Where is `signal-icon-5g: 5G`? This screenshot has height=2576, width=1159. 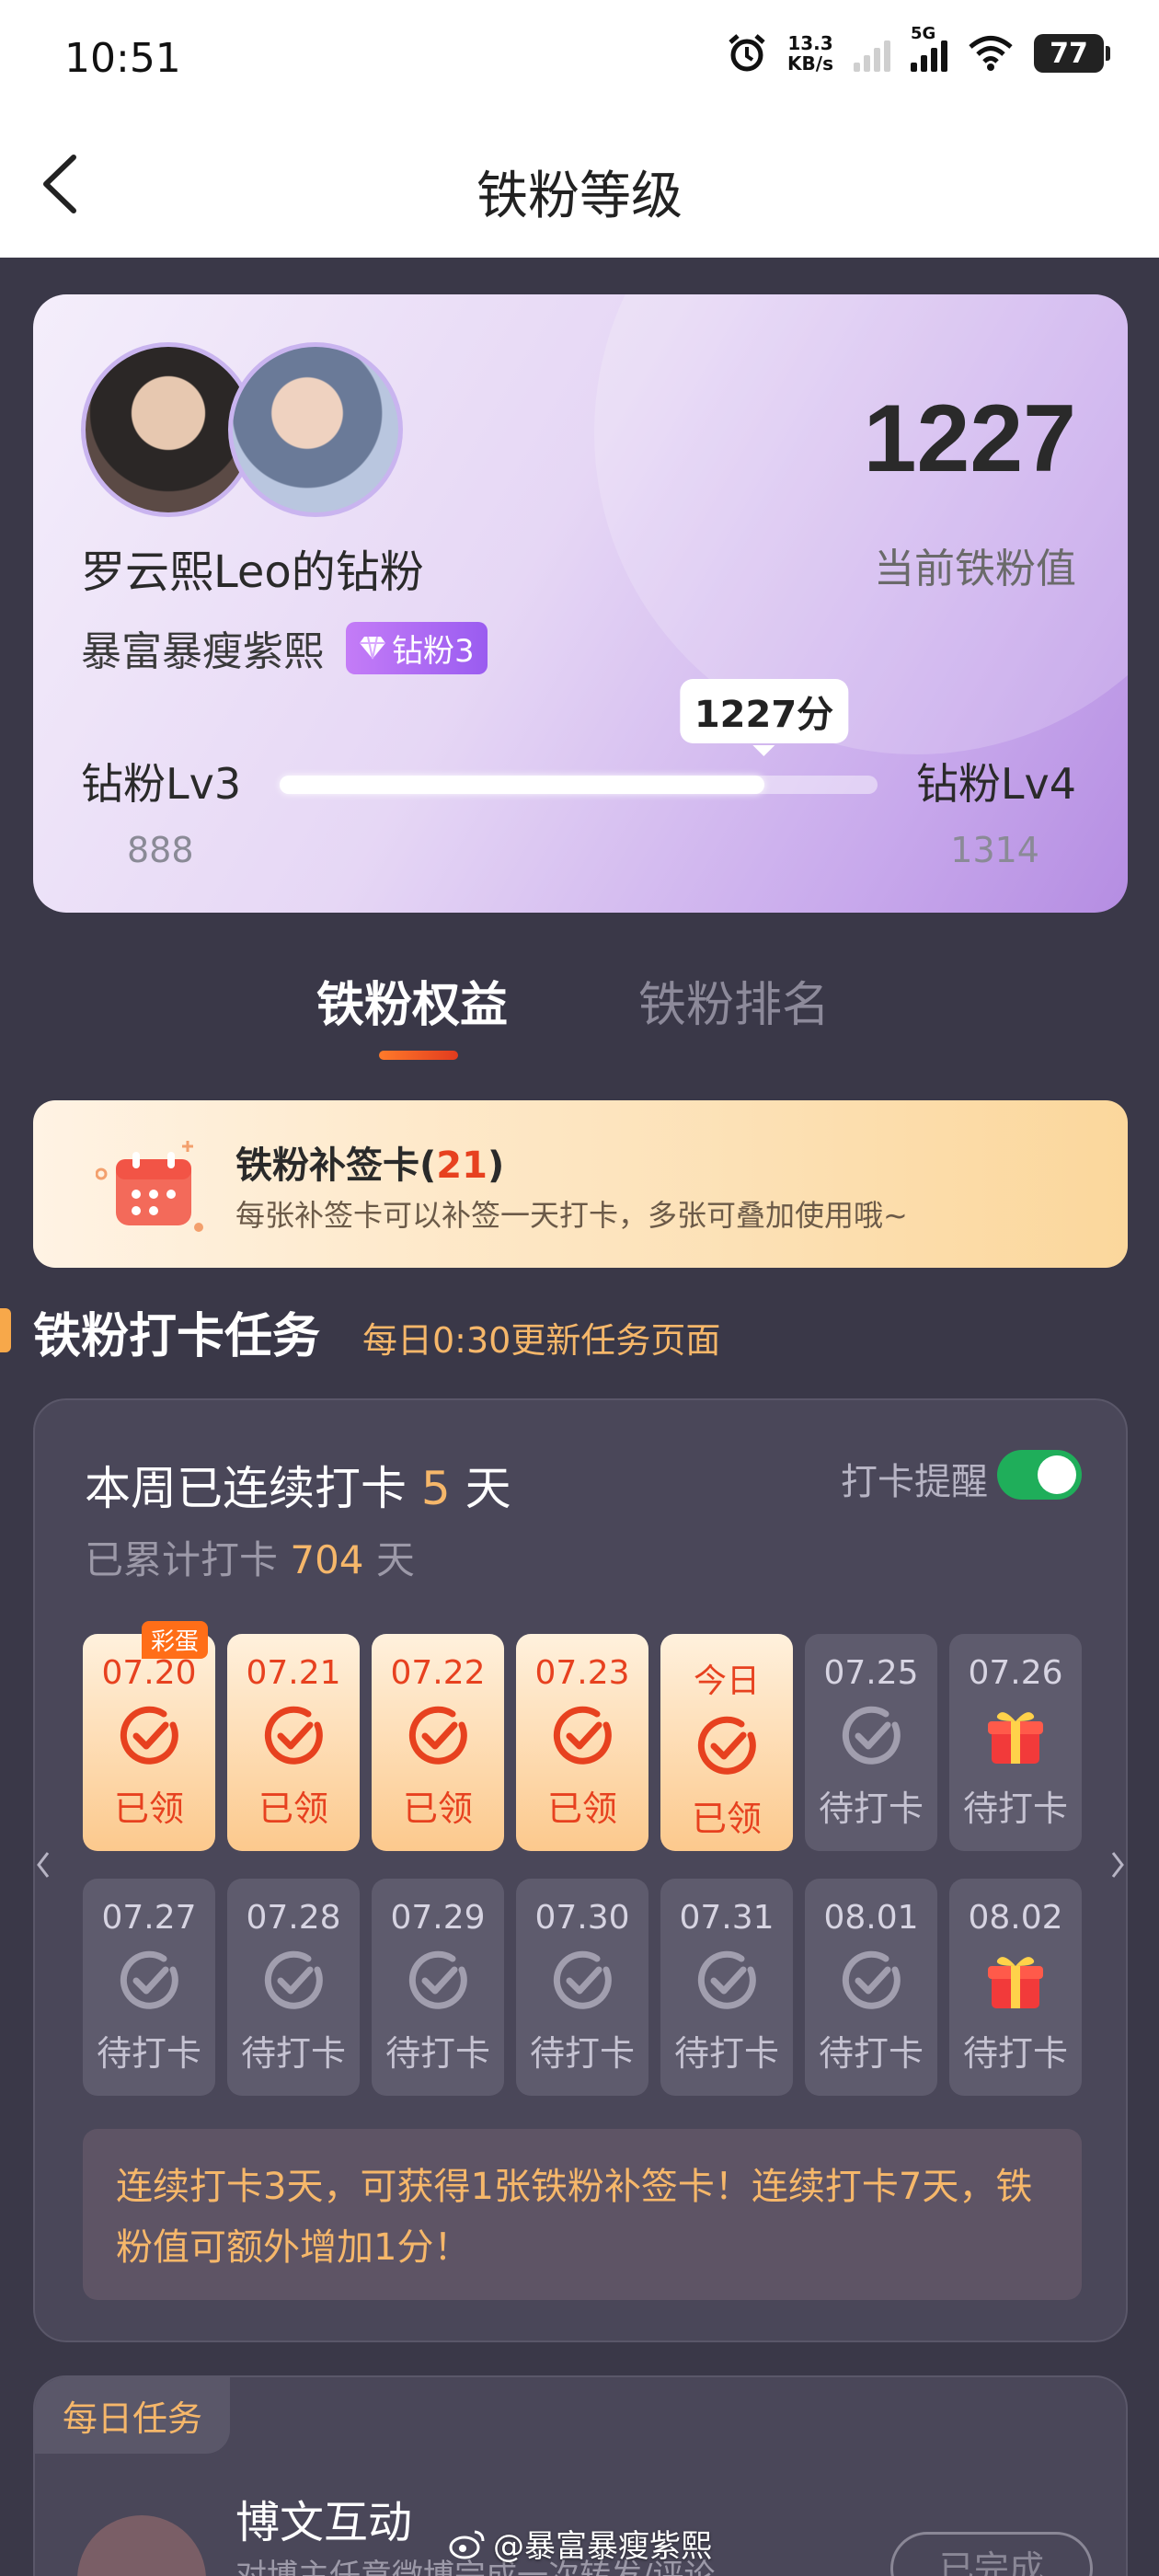 signal-icon-5g: 5G is located at coordinates (929, 48).